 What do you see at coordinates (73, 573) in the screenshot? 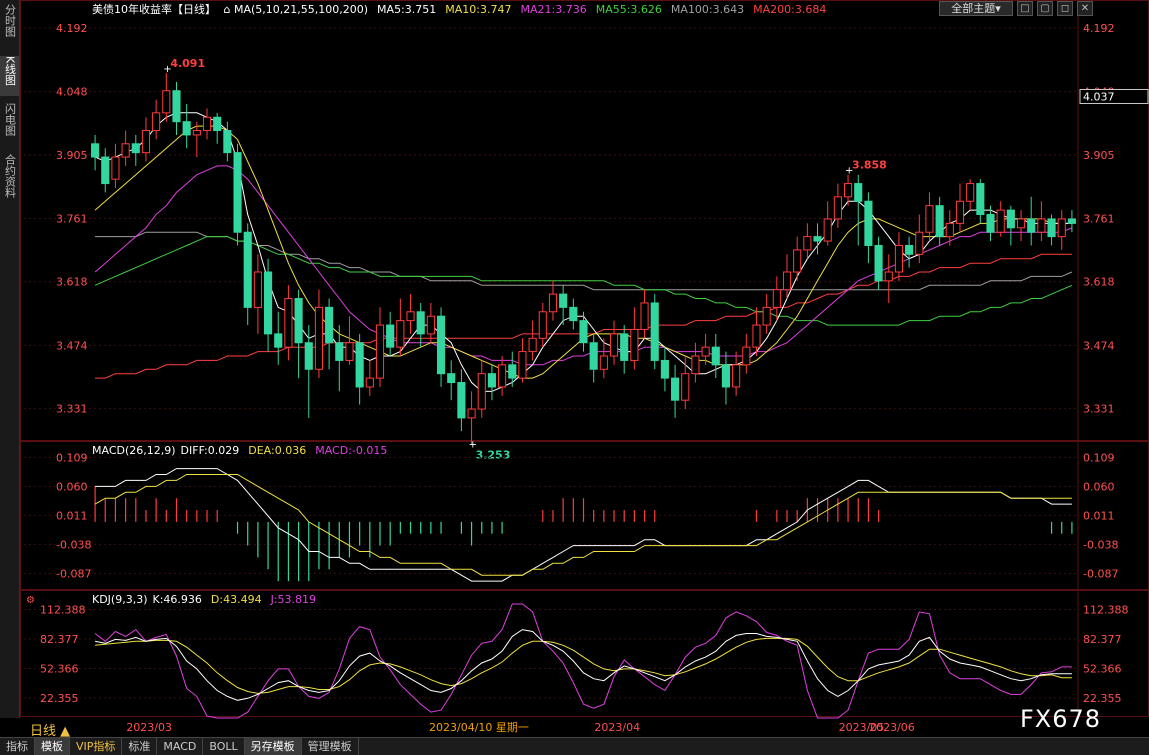
I see `macd-ytick-left: -0.087` at bounding box center [73, 573].